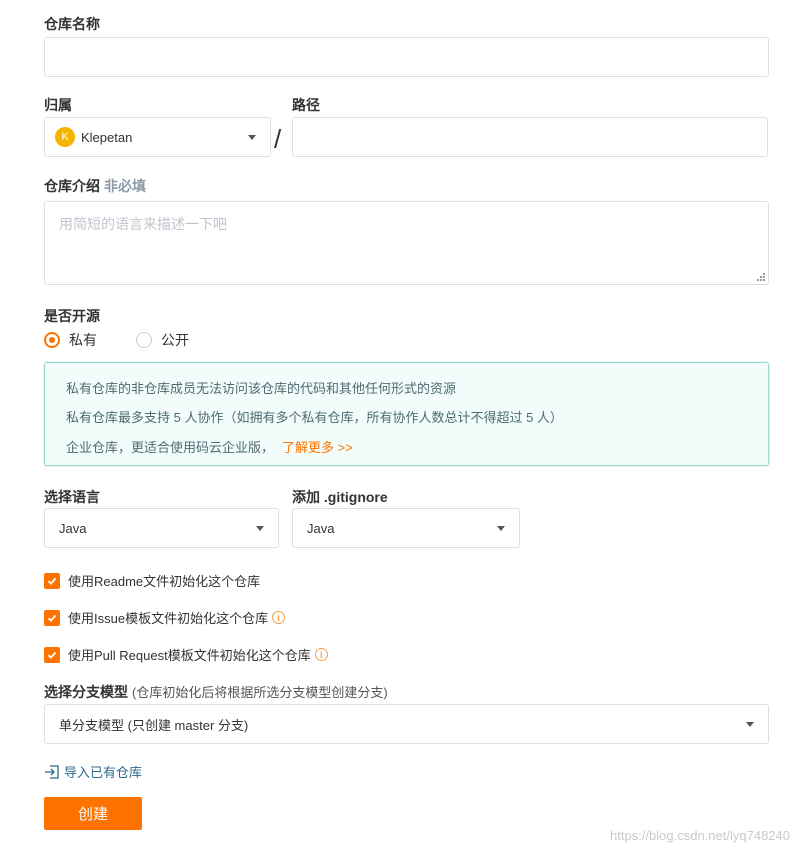 This screenshot has height=851, width=800. What do you see at coordinates (144, 340) in the screenshot?
I see `radio-public-dot` at bounding box center [144, 340].